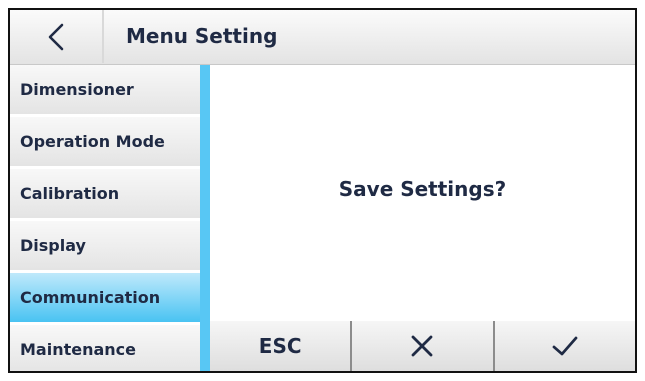 This screenshot has width=645, height=381. What do you see at coordinates (280, 346) in the screenshot?
I see `esc-button: ESC` at bounding box center [280, 346].